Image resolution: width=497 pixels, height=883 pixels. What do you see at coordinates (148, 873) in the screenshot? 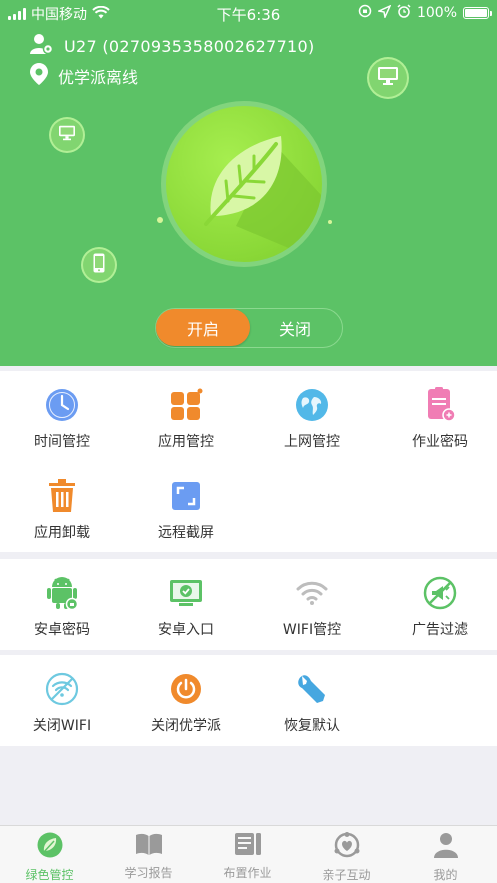
I see `tab-label: 学习报告` at bounding box center [148, 873].